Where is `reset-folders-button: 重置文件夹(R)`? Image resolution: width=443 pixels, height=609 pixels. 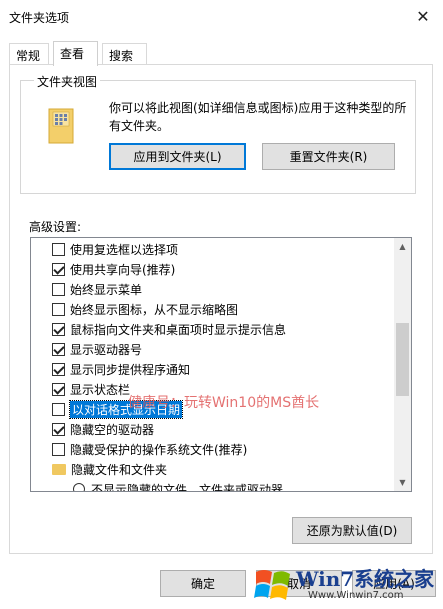 reset-folders-button: 重置文件夹(R) is located at coordinates (328, 156).